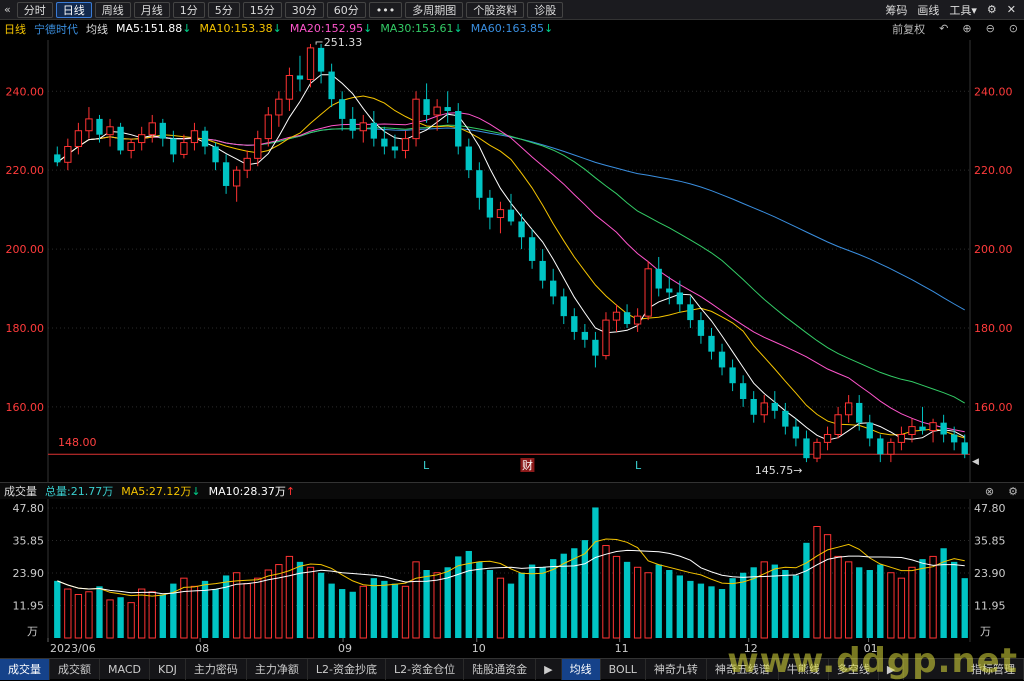 The image size is (1024, 681). I want to click on price-axis-label-left: 200.00, so click(25, 249).